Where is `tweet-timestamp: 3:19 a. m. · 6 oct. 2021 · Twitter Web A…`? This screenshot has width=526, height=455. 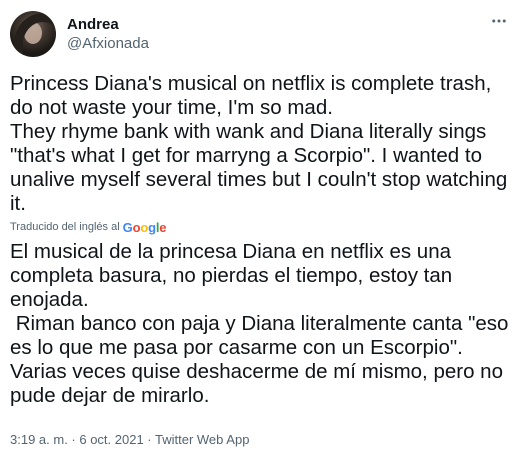
tweet-timestamp: 3:19 a. m. · 6 oct. 2021 · Twitter Web A… is located at coordinates (129, 439).